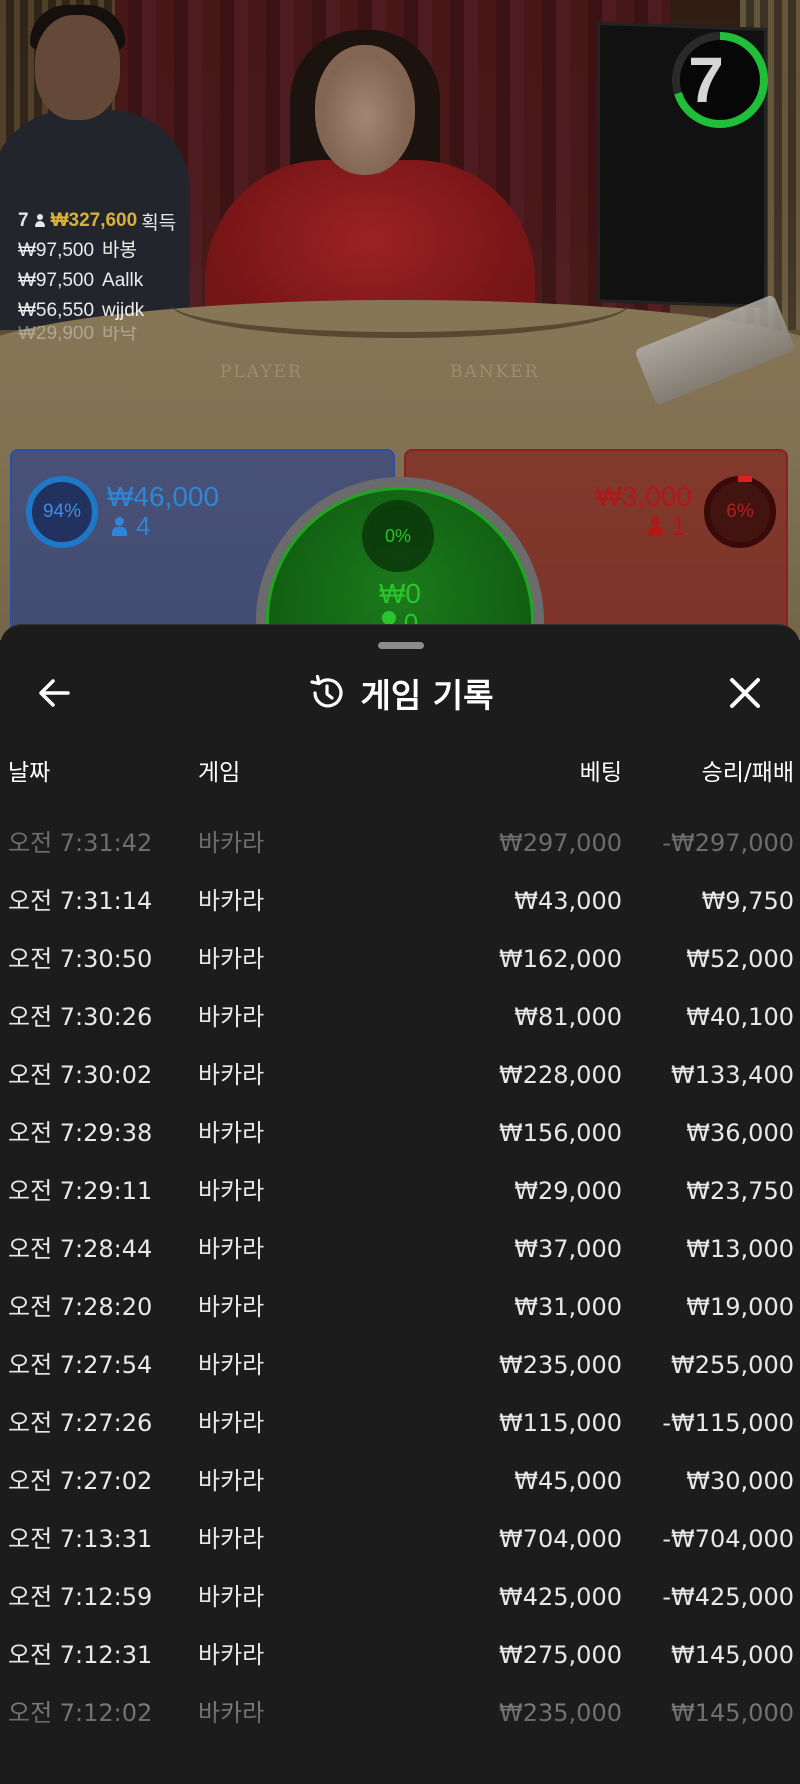 This screenshot has height=1784, width=800. I want to click on winners-count: 7, so click(23, 220).